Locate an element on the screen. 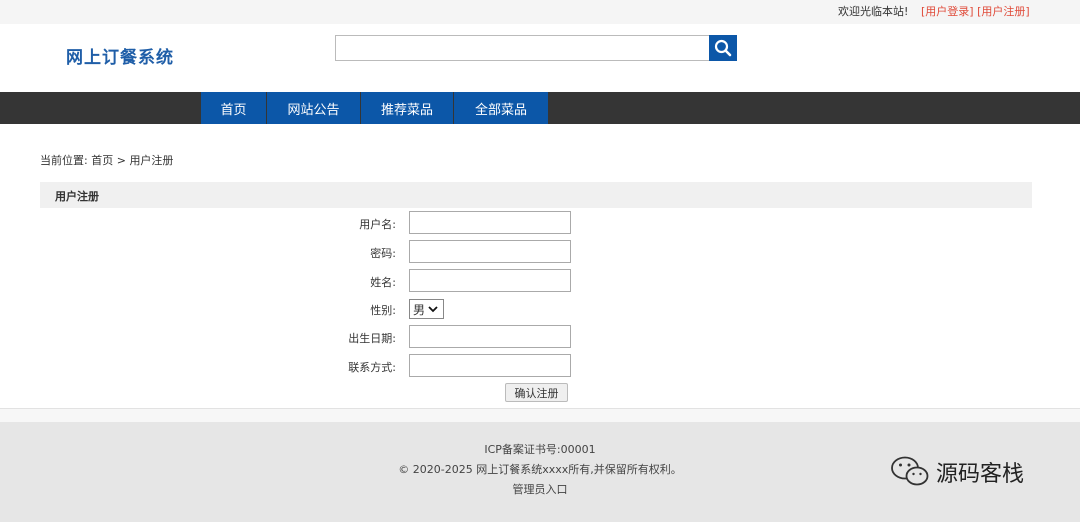 Image resolution: width=1080 pixels, height=522 pixels. username-field is located at coordinates (490, 222).